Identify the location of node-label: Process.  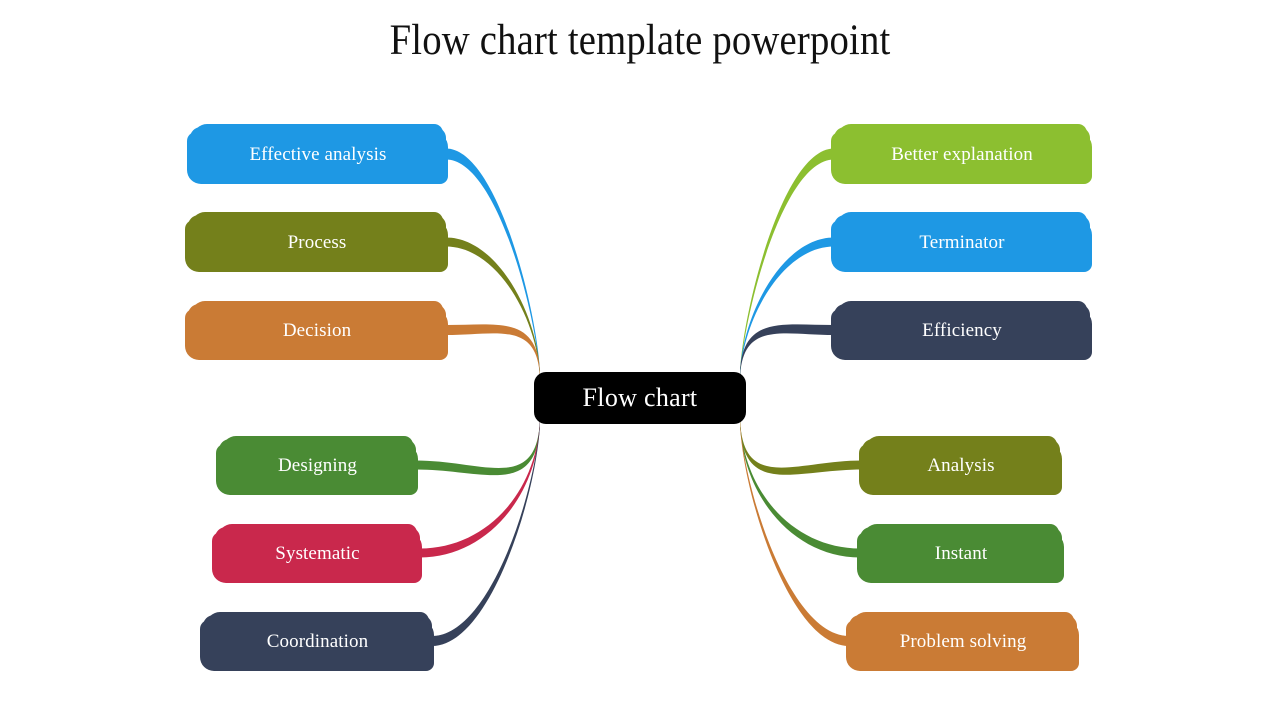
(317, 242).